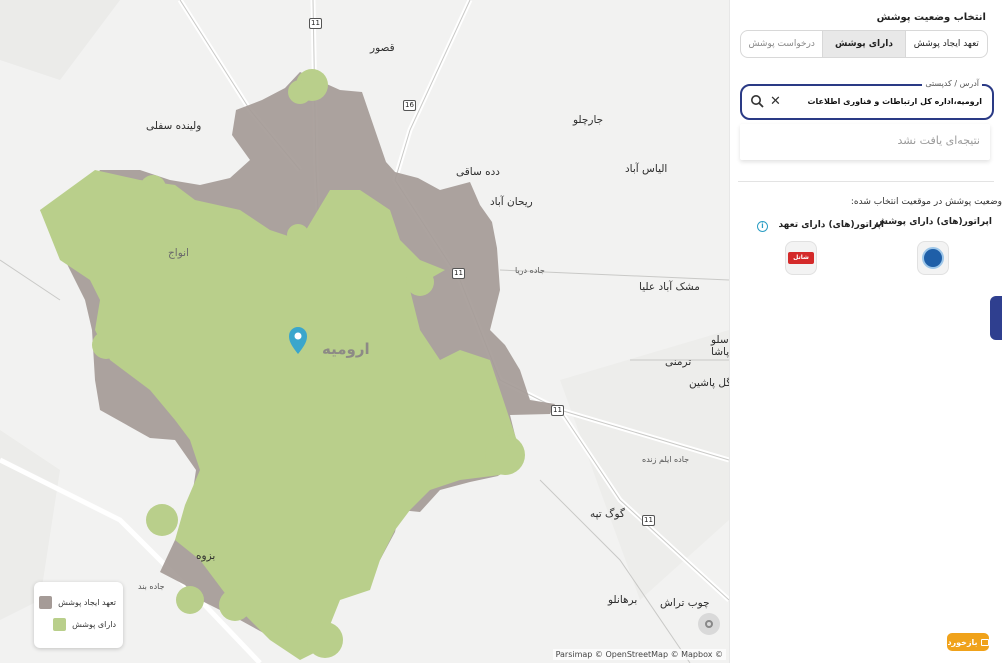 The width and height of the screenshot is (1002, 663). What do you see at coordinates (478, 172) in the screenshot?
I see `map-label-dadeh-saqi: دده ساقی` at bounding box center [478, 172].